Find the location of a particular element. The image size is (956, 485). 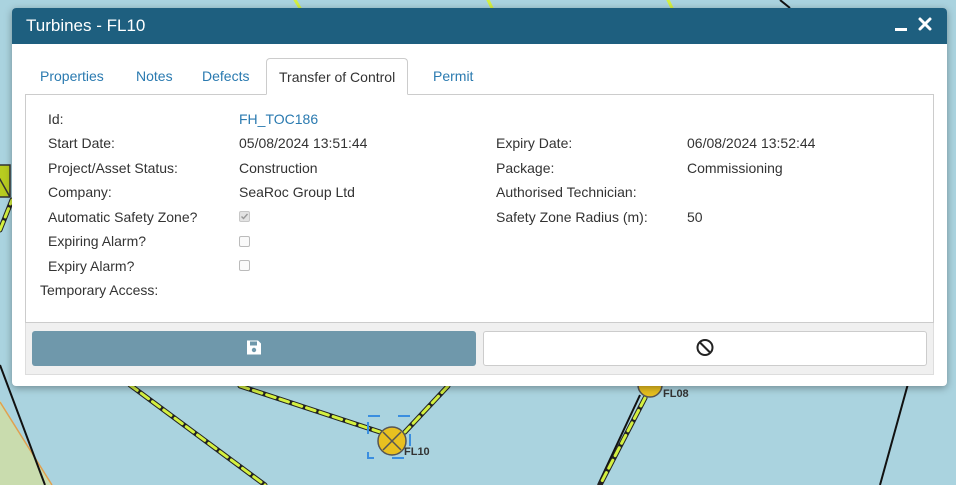

turbine-label-fl10: FL10 is located at coordinates (417, 452).